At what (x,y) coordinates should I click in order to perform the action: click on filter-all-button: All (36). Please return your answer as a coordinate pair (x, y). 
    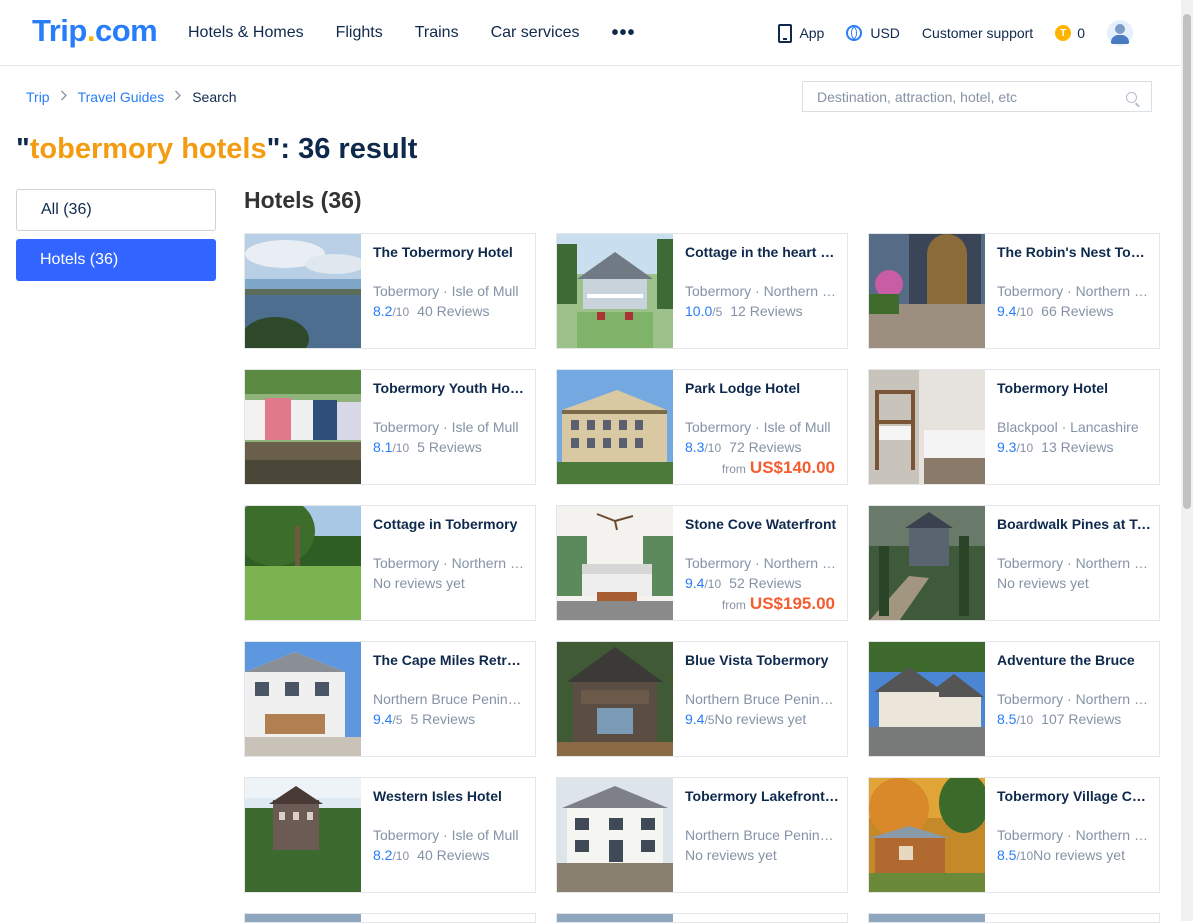
    Looking at the image, I should click on (116, 210).